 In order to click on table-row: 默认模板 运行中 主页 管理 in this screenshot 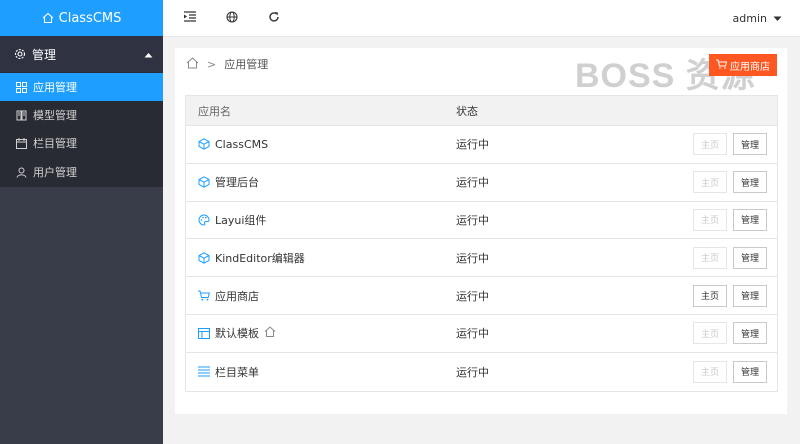, I will do `click(481, 334)`.